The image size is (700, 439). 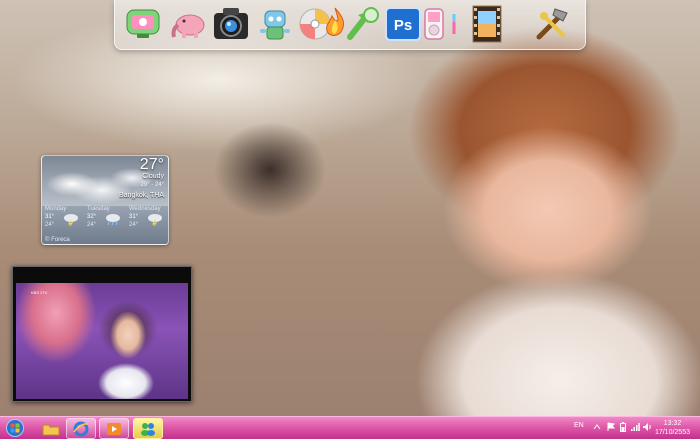 I want to click on messenger-icon, so click(x=148, y=429).